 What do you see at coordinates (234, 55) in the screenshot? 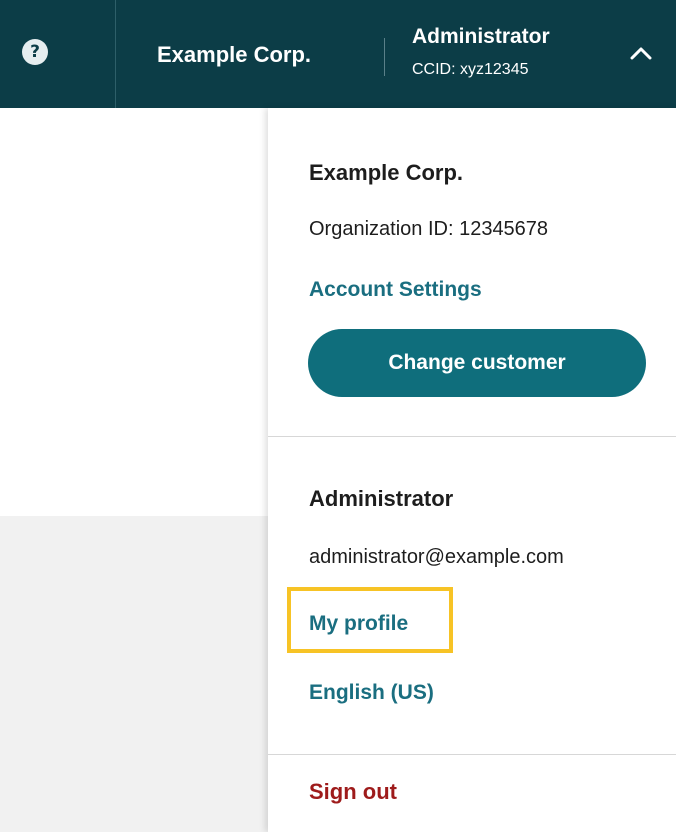
I see `header-org-name: Example Corp.` at bounding box center [234, 55].